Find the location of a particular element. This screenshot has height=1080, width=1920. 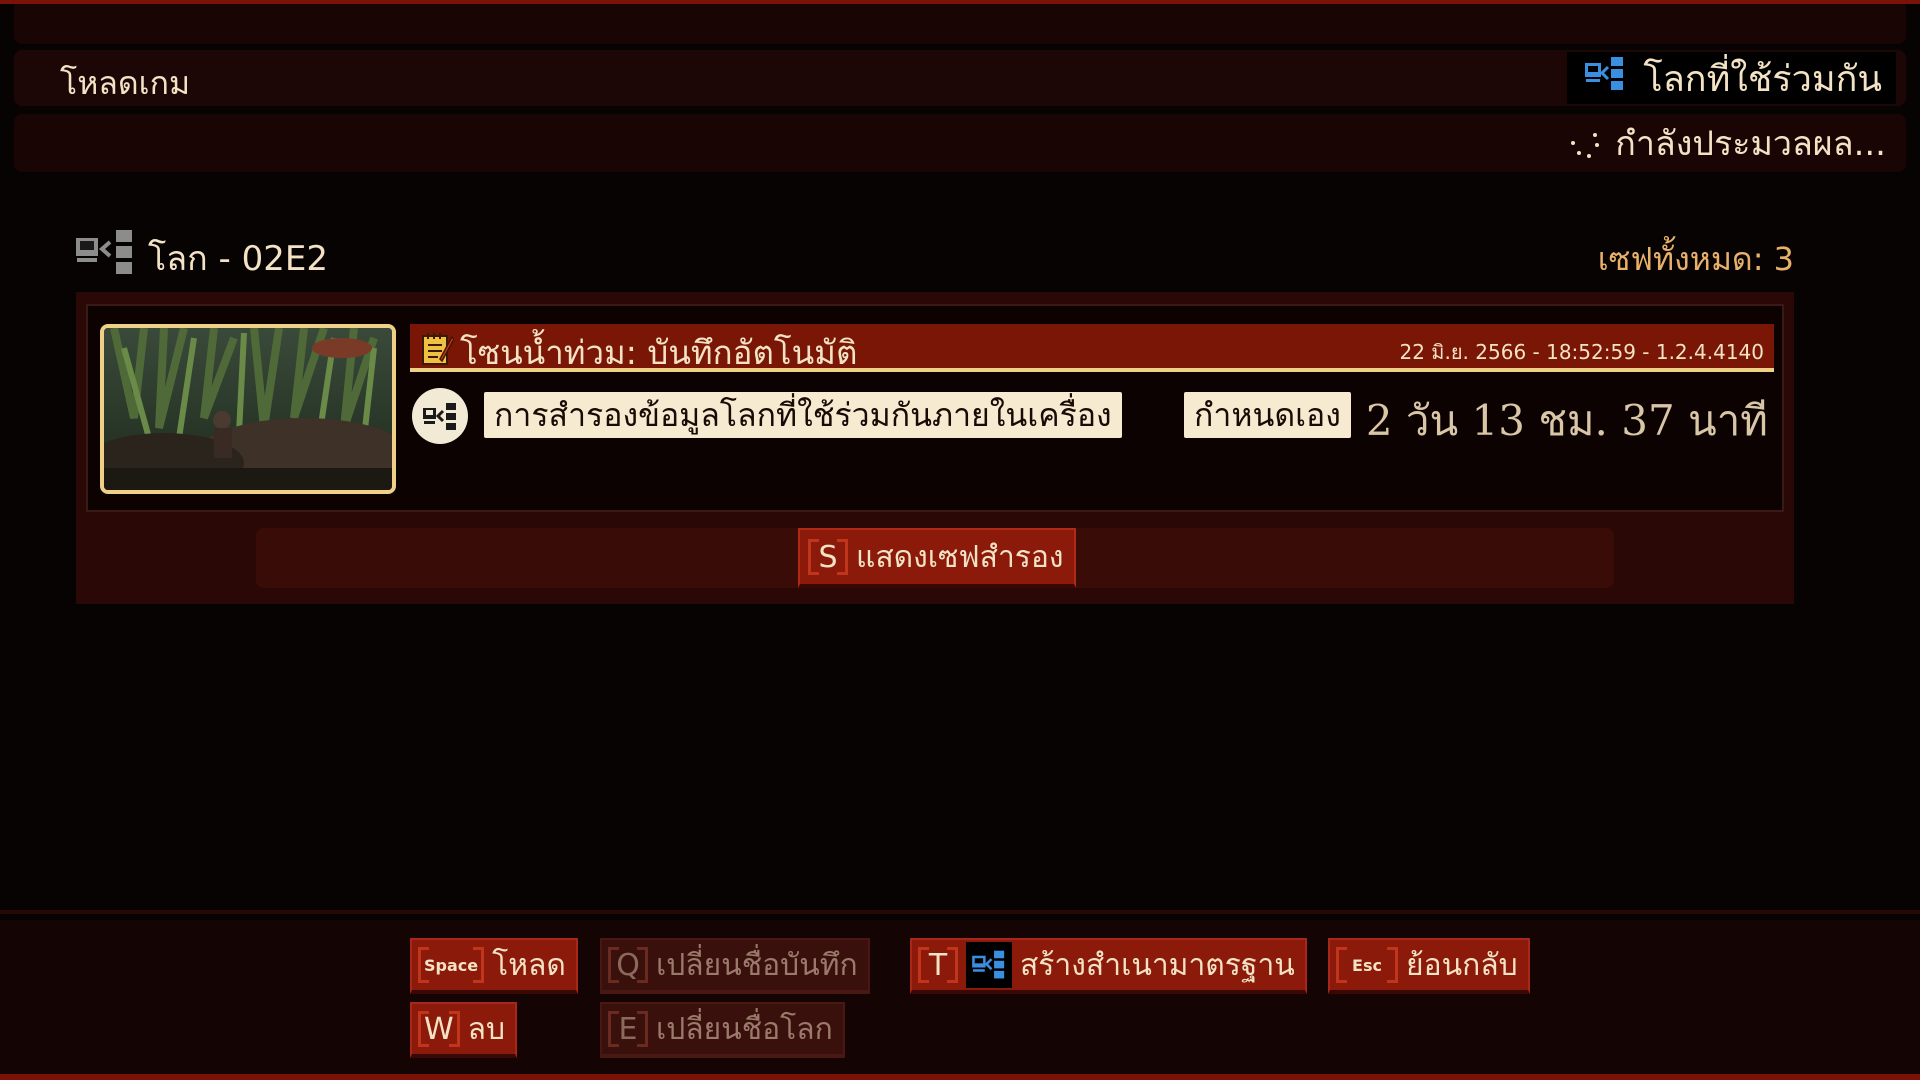

make-standard-copy-label: สร้างสำเนามาตรฐาน is located at coordinates (1157, 965).